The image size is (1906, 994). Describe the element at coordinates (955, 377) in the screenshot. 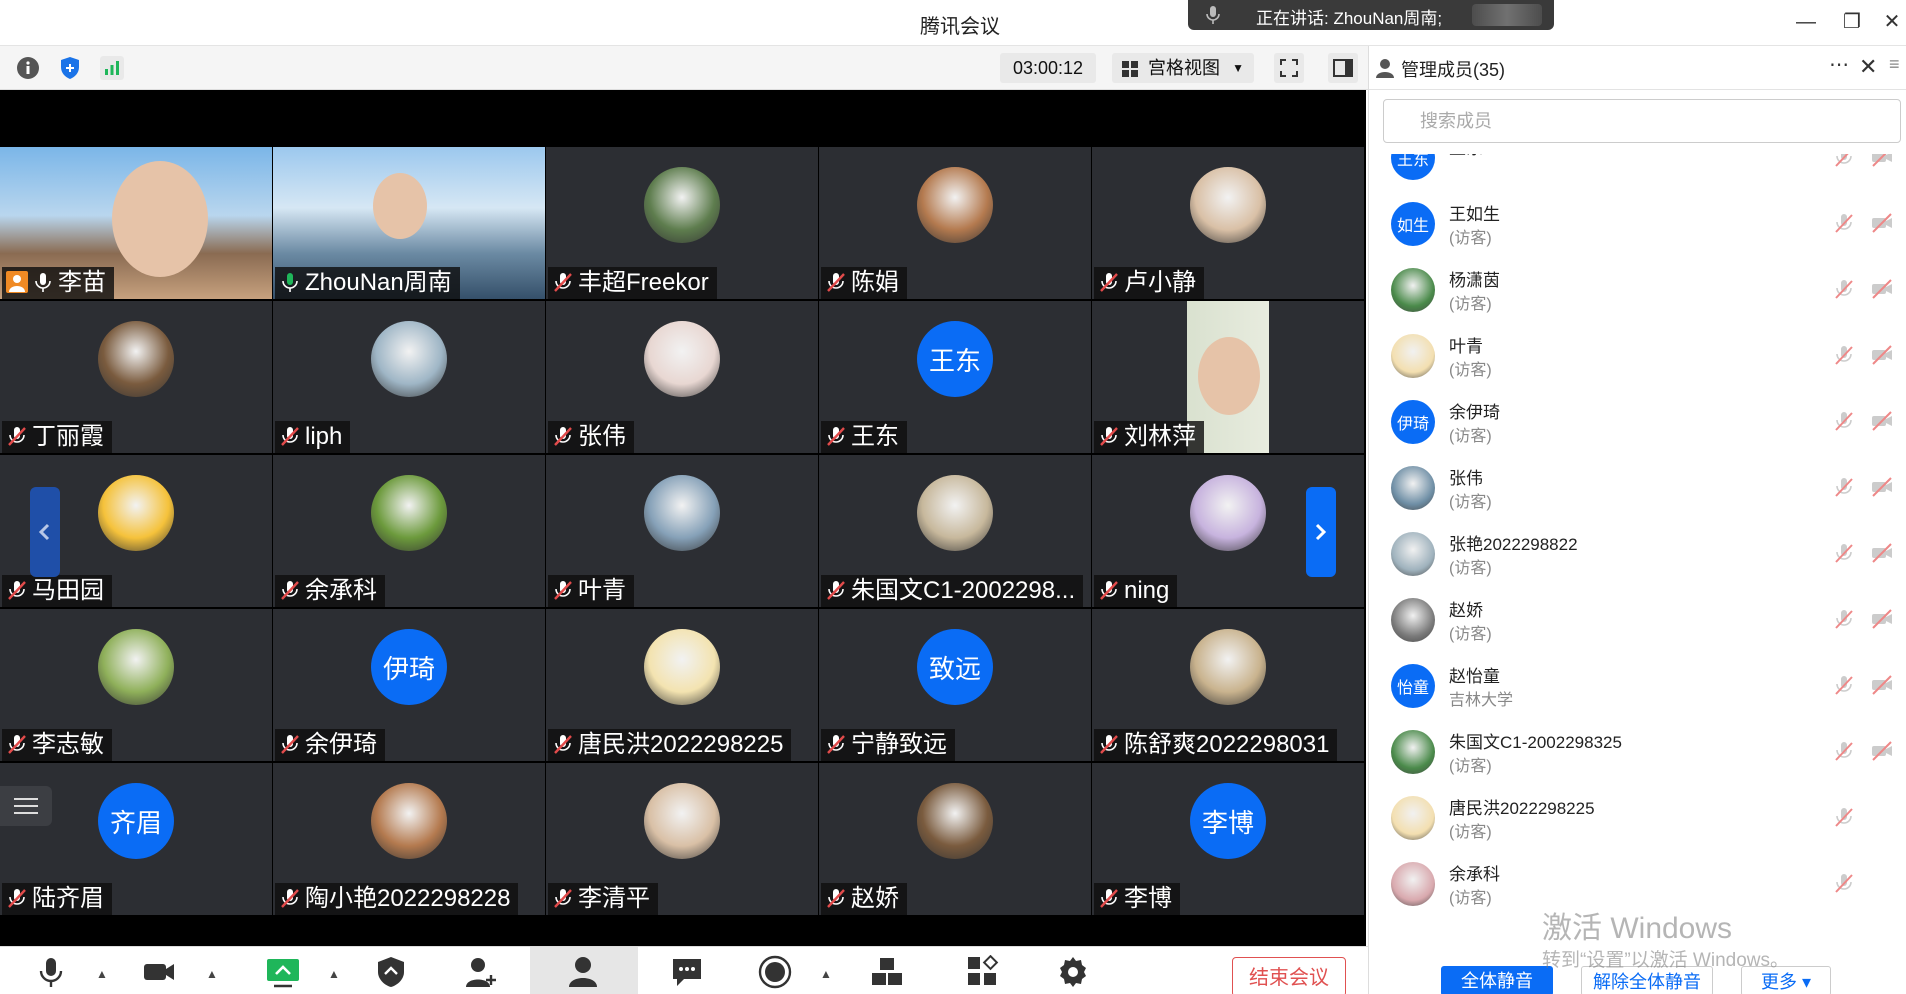

I see `participant-tile: 王东 王东` at that location.